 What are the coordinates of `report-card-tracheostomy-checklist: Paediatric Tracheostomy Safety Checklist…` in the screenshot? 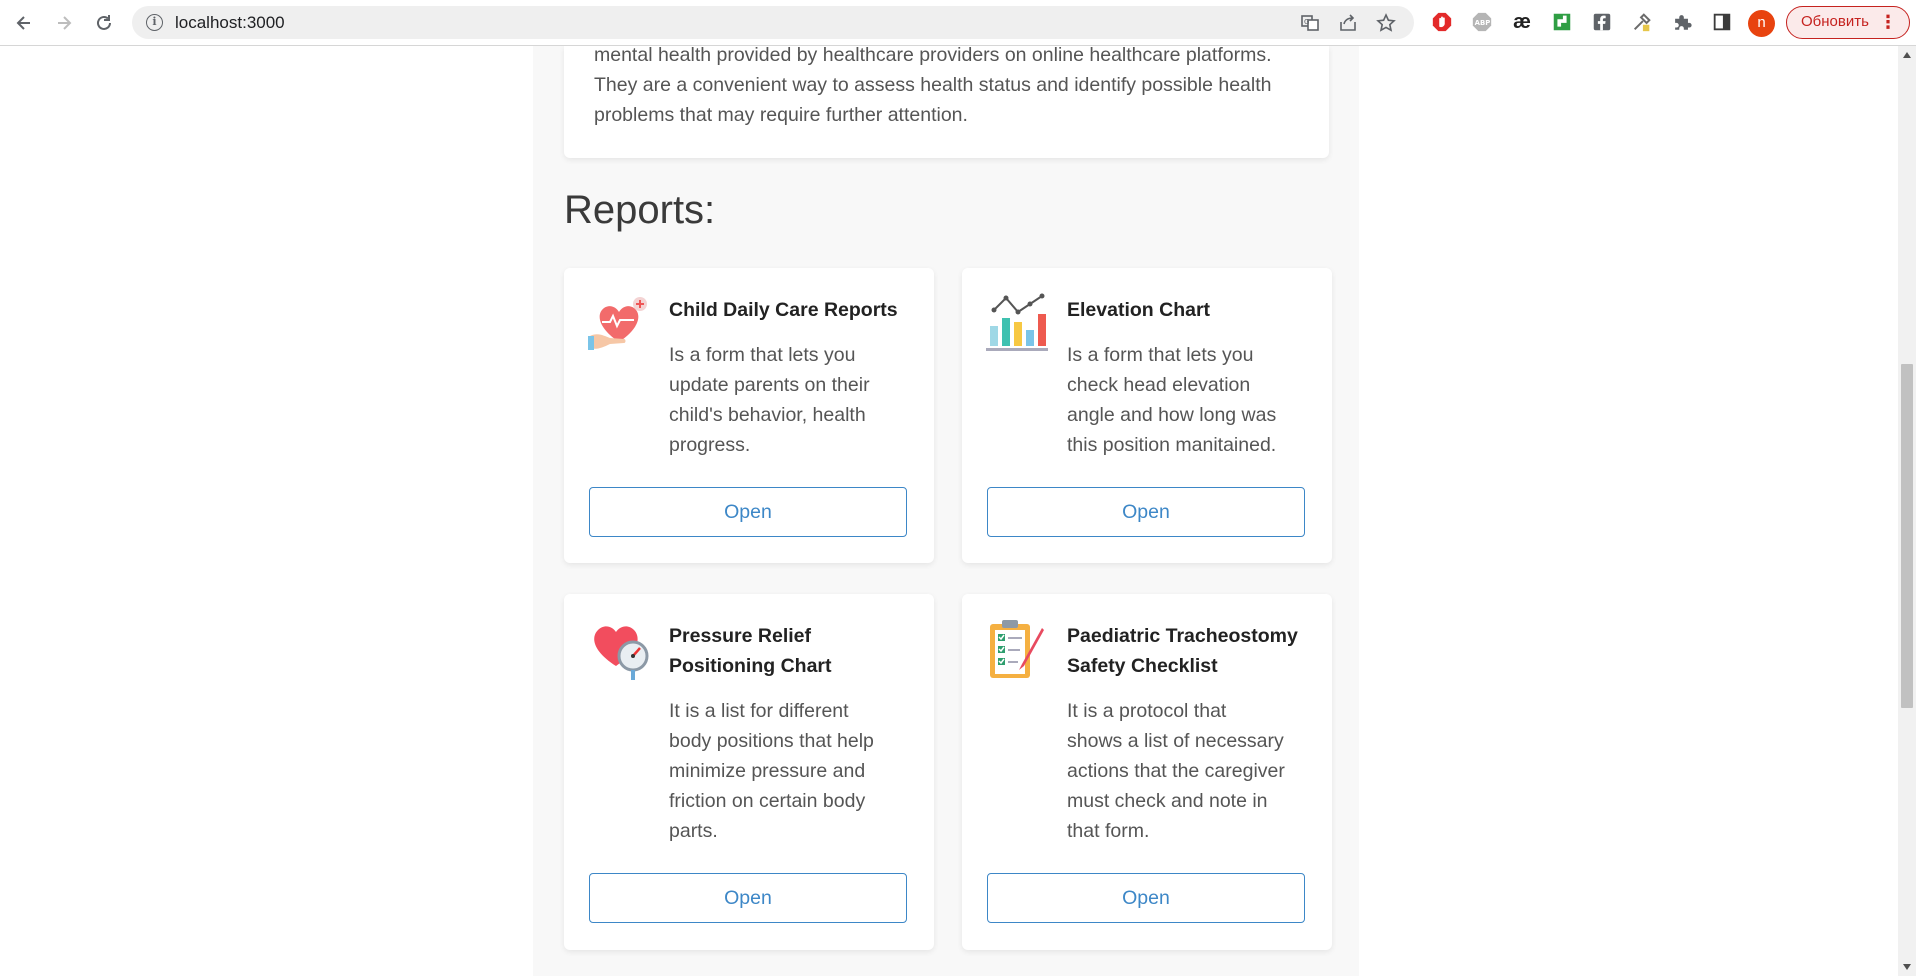 It's located at (1147, 772).